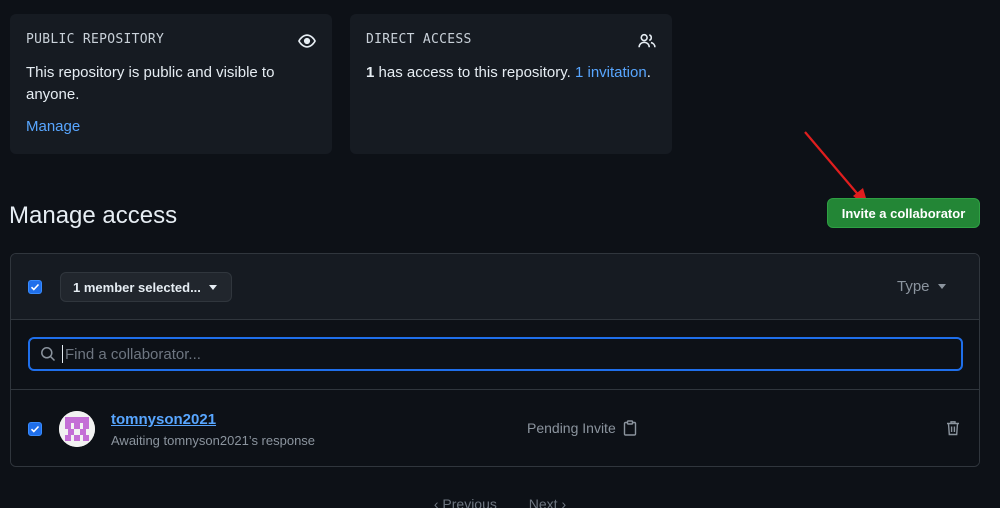  Describe the element at coordinates (913, 286) in the screenshot. I see `type-filter-label: Type` at that location.